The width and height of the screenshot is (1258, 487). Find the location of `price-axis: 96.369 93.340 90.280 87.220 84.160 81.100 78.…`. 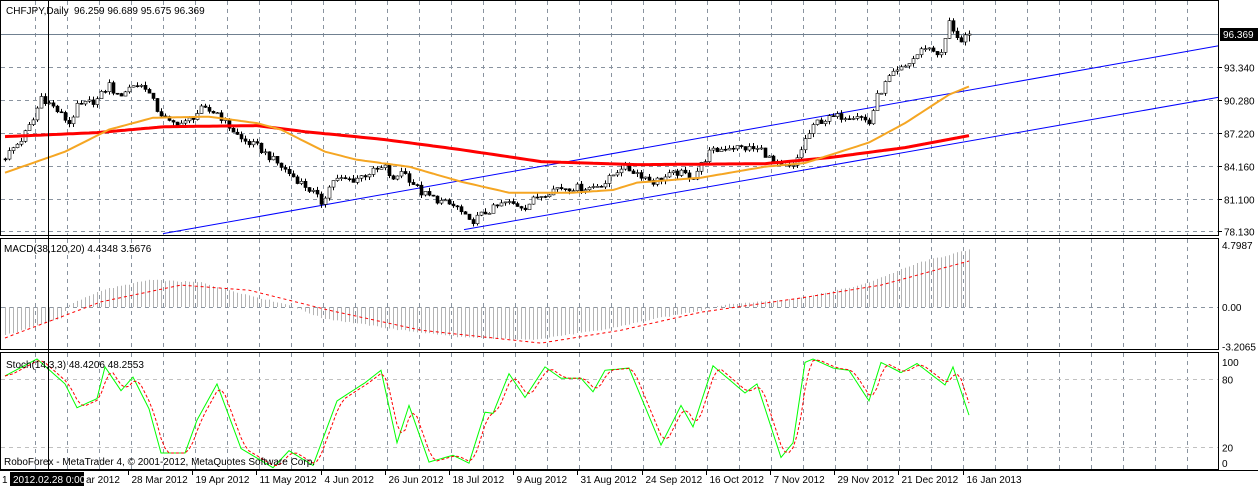

price-axis: 96.369 93.340 90.280 87.220 84.160 81.100 78.… is located at coordinates (1238, 133).